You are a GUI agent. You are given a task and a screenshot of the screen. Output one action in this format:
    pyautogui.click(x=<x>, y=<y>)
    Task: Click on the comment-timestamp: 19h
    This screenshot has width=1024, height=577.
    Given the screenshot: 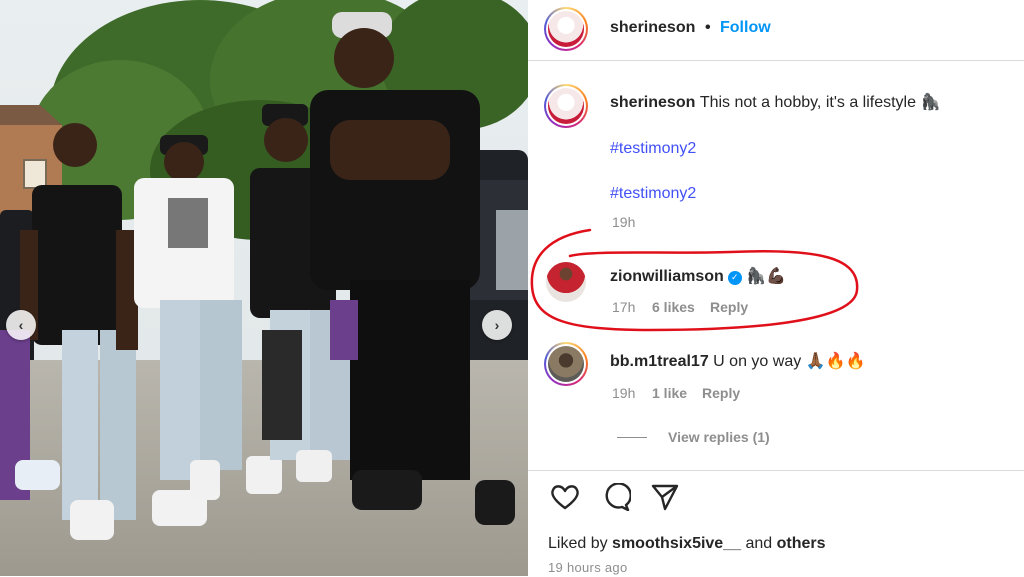 What is the action you would take?
    pyautogui.click(x=624, y=393)
    